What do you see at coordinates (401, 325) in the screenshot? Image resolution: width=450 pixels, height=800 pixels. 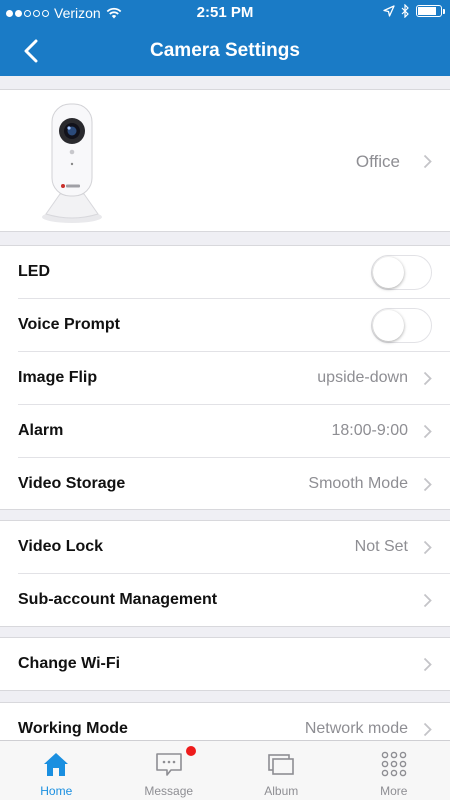 I see `voice-prompt-toggle` at bounding box center [401, 325].